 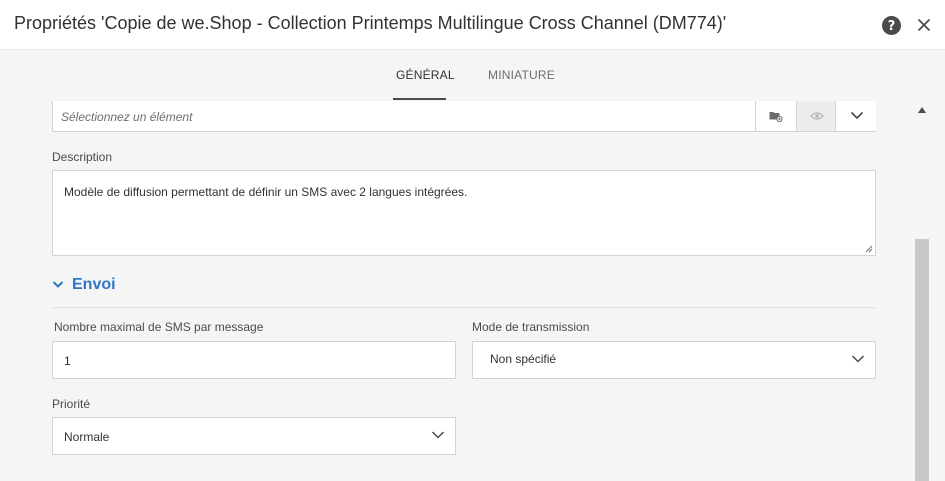 What do you see at coordinates (126, 117) in the screenshot?
I see `element-select-input: Sélectionnez un élément` at bounding box center [126, 117].